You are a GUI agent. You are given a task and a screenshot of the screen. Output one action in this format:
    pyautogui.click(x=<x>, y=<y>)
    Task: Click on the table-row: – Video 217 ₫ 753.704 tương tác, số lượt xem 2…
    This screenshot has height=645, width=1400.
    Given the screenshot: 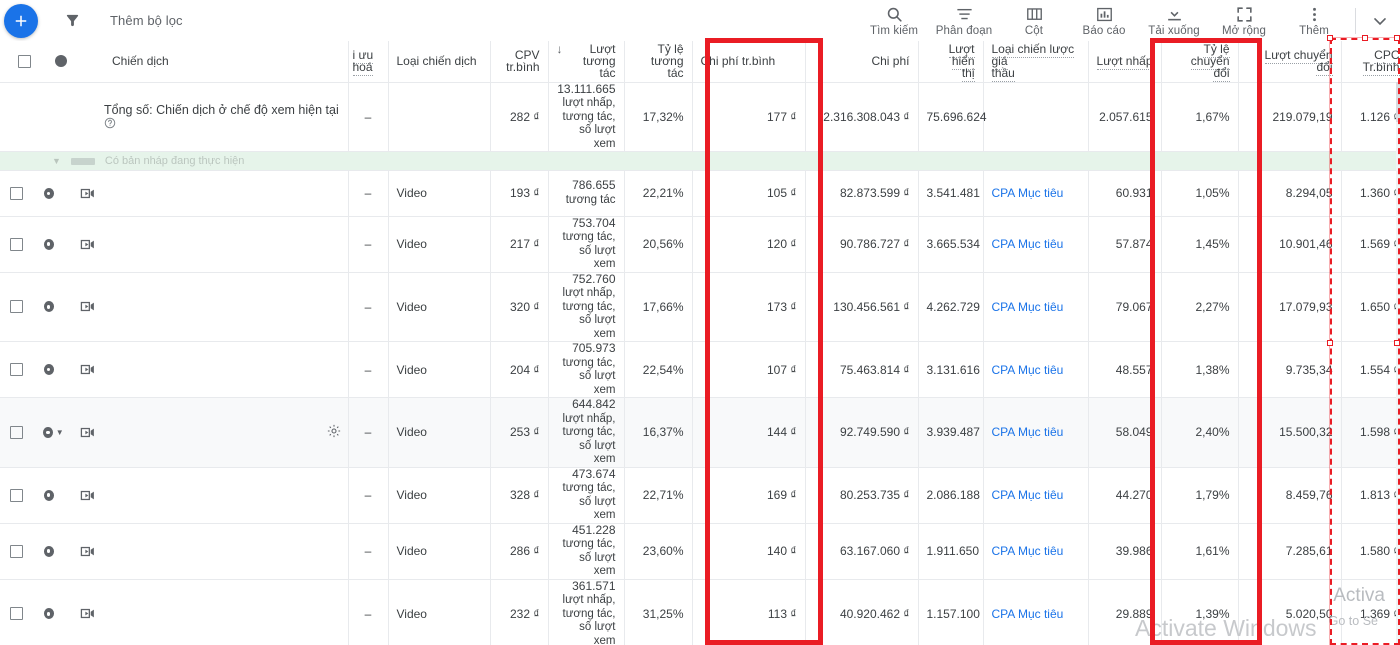 What is the action you would take?
    pyautogui.click(x=700, y=244)
    